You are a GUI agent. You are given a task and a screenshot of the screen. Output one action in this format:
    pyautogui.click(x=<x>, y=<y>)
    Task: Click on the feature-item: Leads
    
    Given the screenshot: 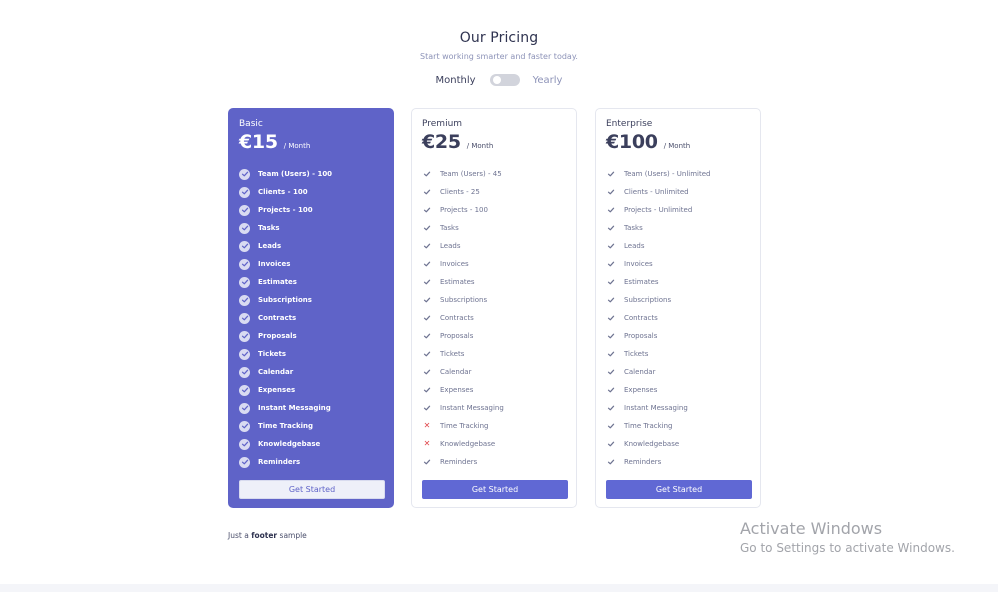 What is the action you would take?
    pyautogui.click(x=679, y=246)
    